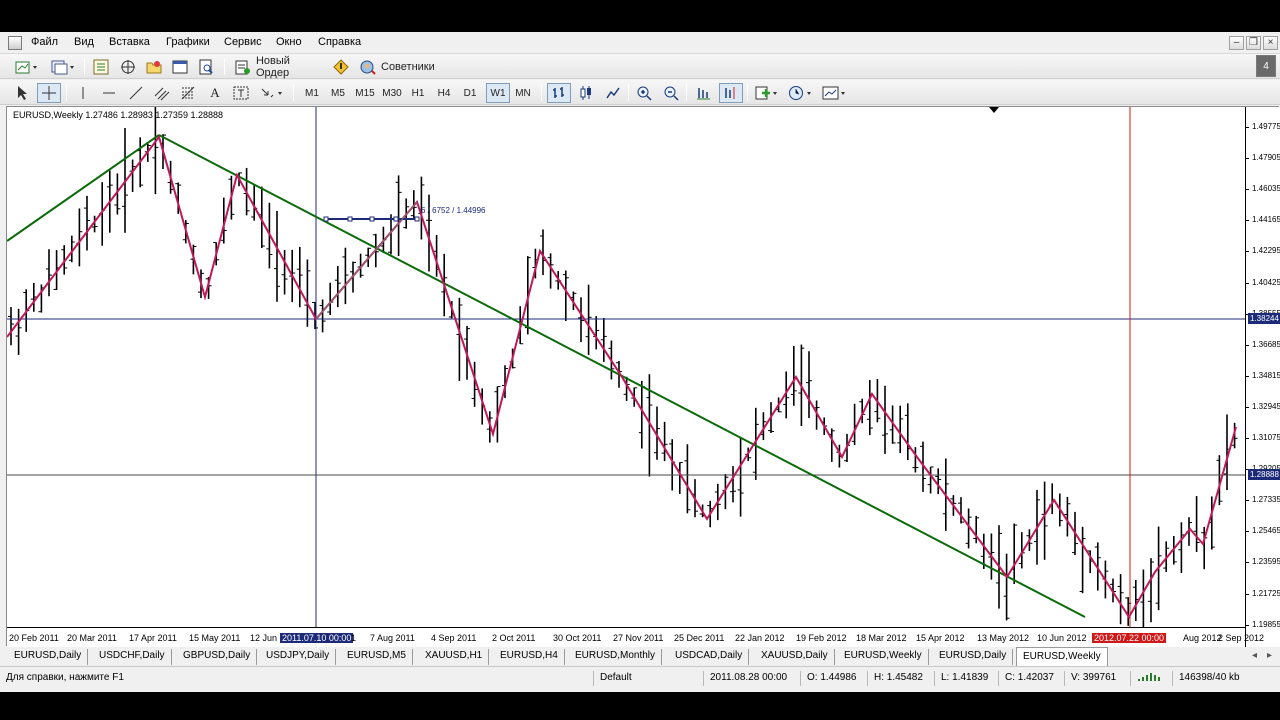 This screenshot has height=720, width=1280. What do you see at coordinates (27, 67) in the screenshot?
I see `new-chart-button` at bounding box center [27, 67].